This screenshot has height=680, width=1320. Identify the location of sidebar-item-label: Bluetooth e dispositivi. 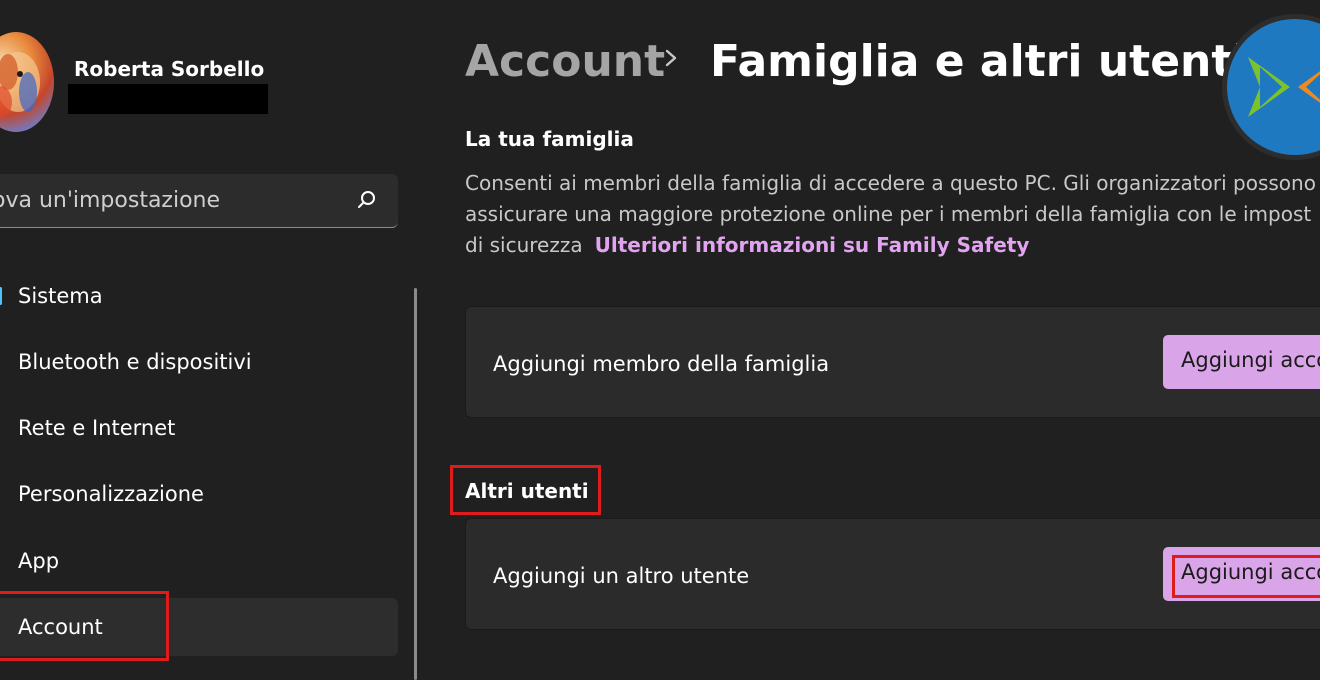
(135, 362).